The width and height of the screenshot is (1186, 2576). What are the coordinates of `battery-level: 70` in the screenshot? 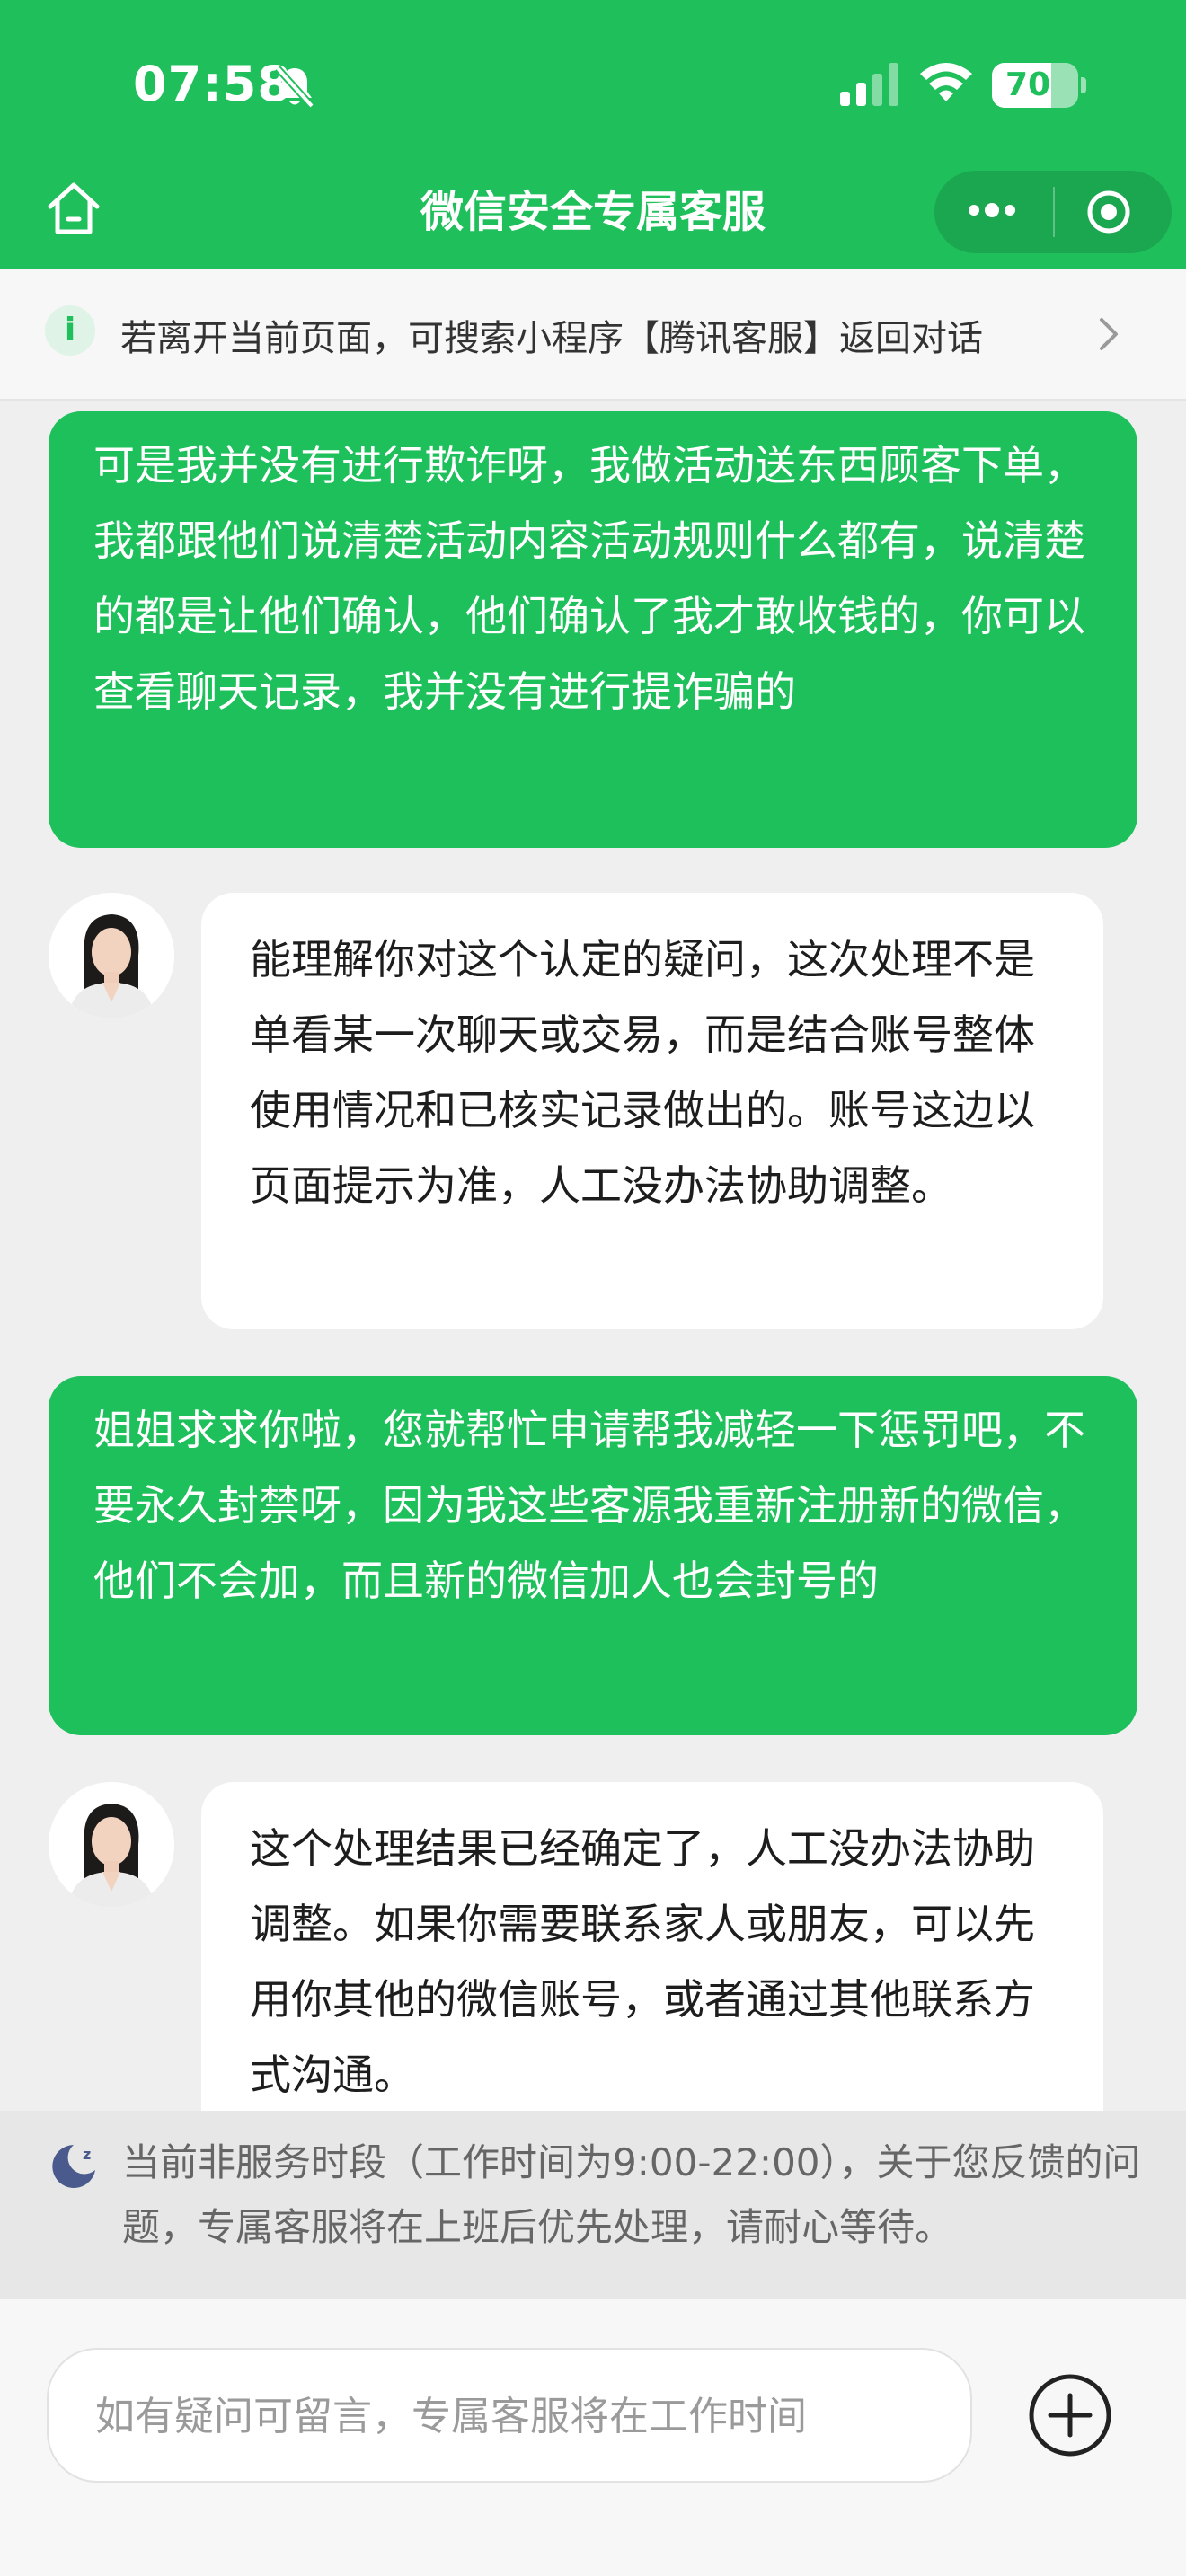 It's located at (1028, 84).